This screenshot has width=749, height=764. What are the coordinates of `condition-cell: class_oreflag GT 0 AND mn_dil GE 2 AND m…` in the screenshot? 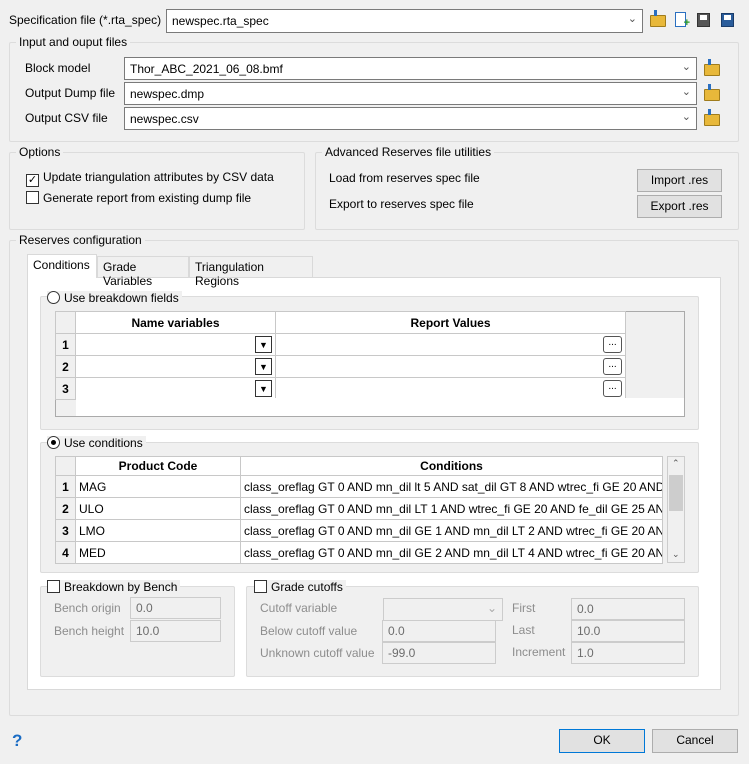 It's located at (451, 552).